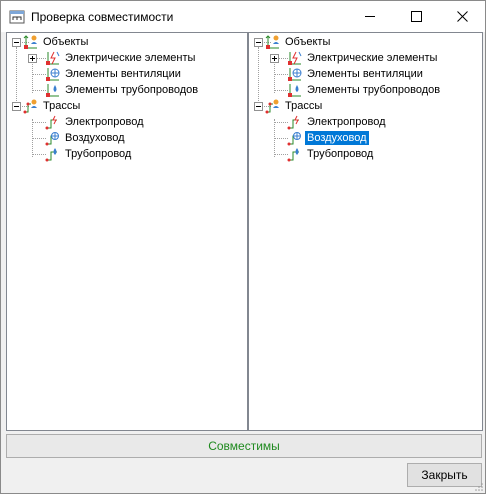  What do you see at coordinates (102, 17) in the screenshot?
I see `window-title: Проверка совместимости` at bounding box center [102, 17].